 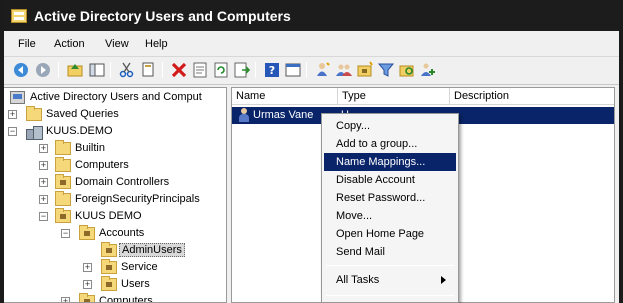 What do you see at coordinates (443, 280) in the screenshot?
I see `submenu-arrow-icon` at bounding box center [443, 280].